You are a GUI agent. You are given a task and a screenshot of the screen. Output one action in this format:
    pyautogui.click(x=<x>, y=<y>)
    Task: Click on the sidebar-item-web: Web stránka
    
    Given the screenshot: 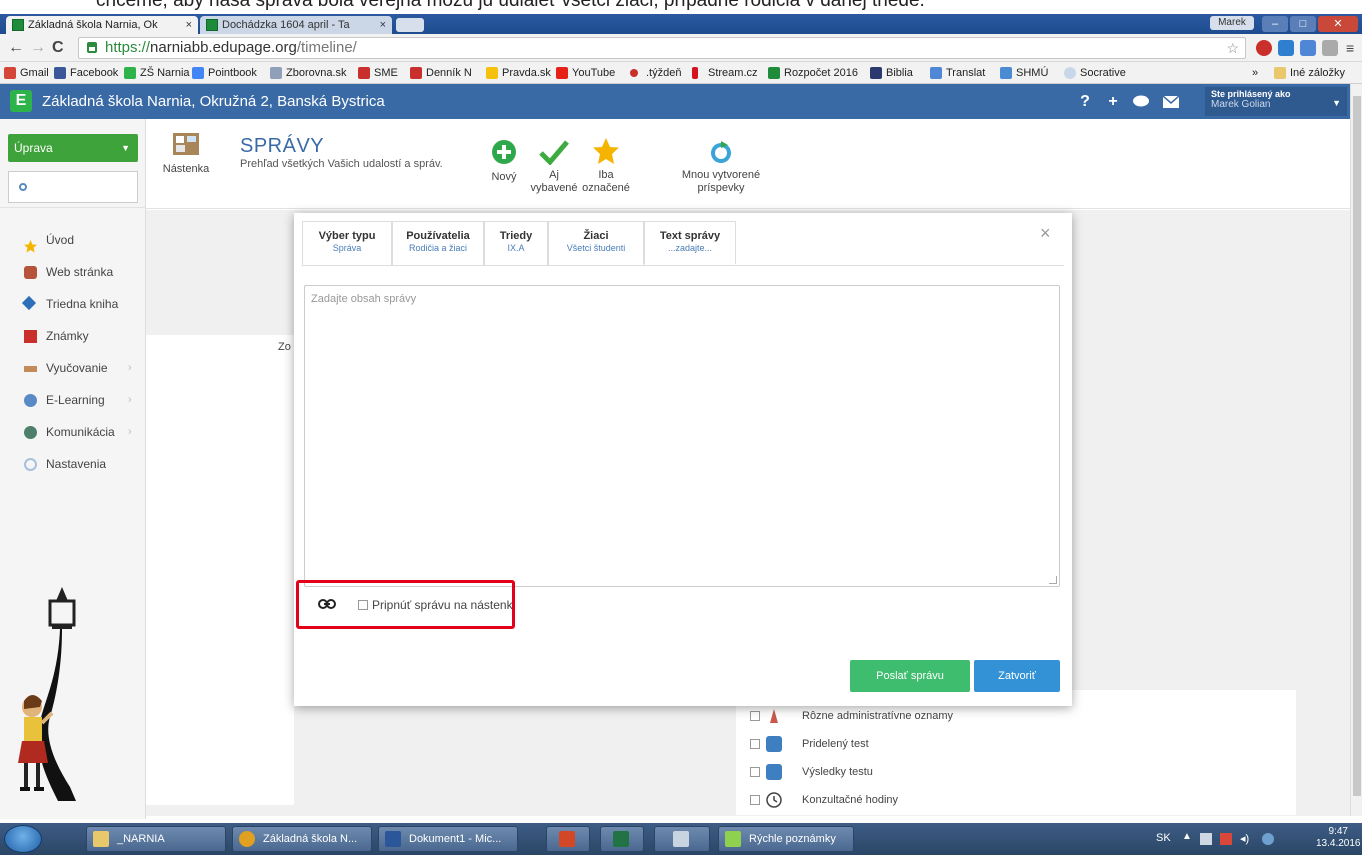 What is the action you would take?
    pyautogui.click(x=73, y=272)
    